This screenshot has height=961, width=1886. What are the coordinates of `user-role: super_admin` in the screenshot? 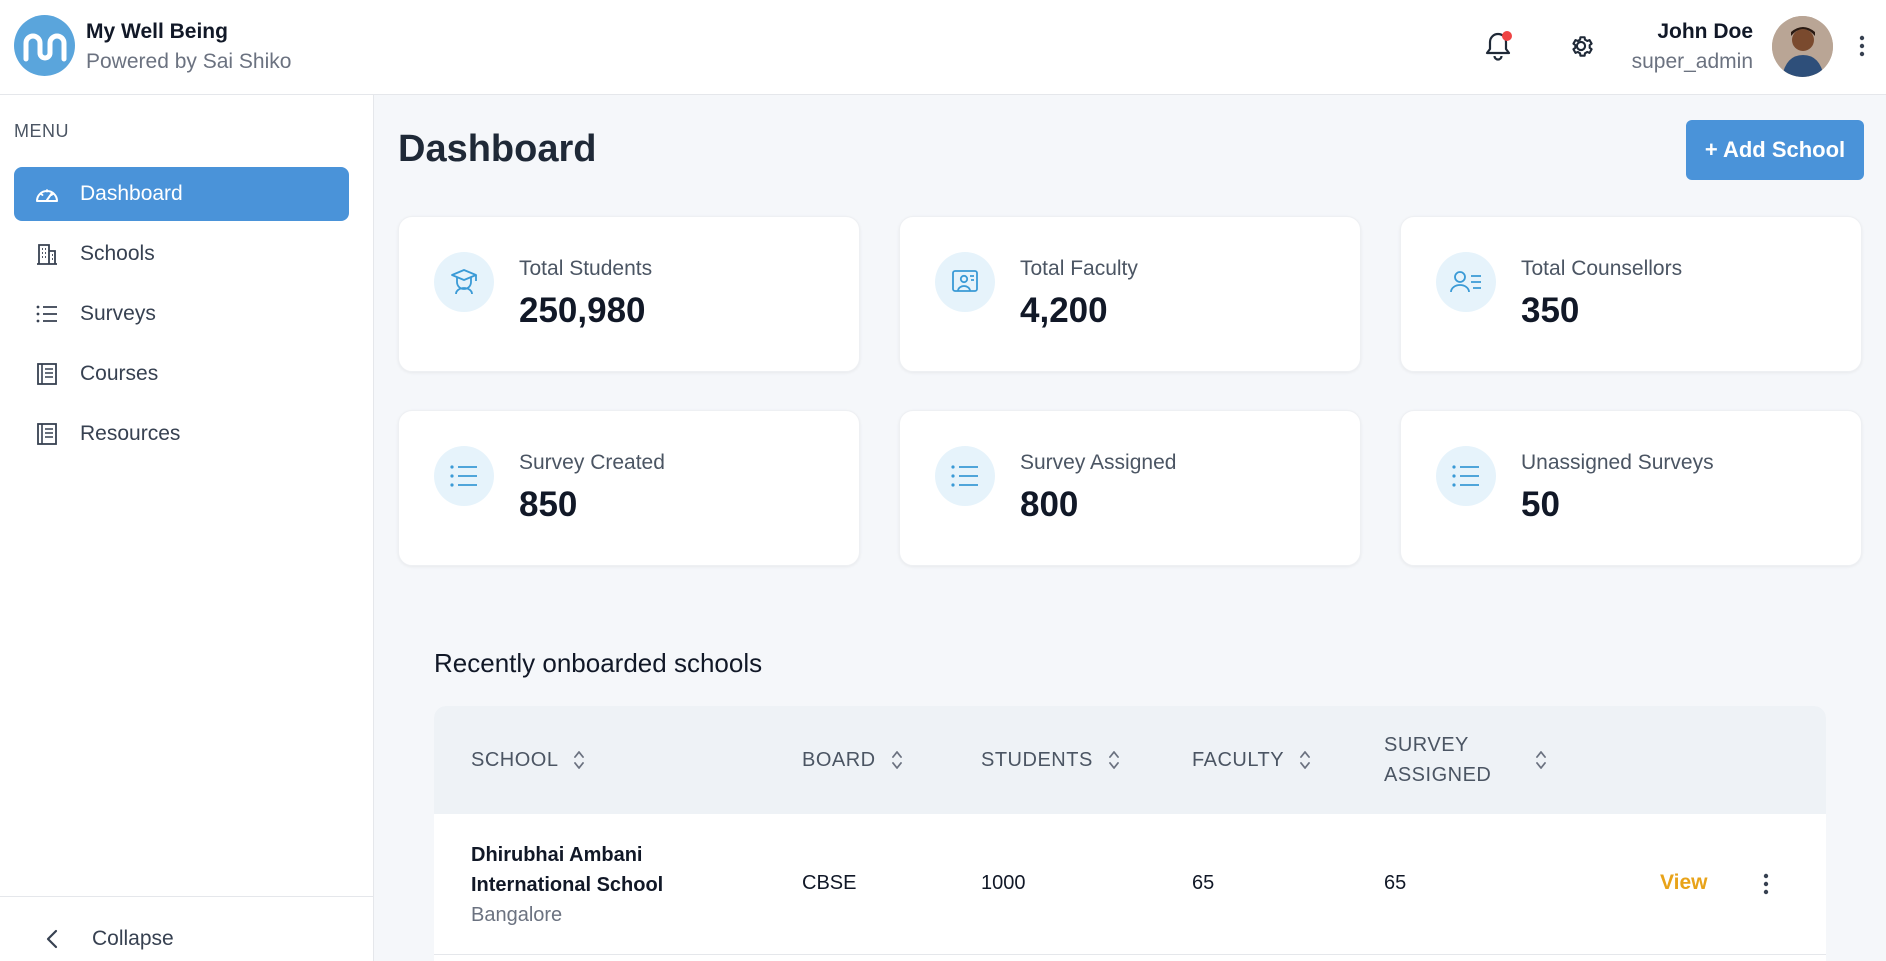 It's located at (1692, 61).